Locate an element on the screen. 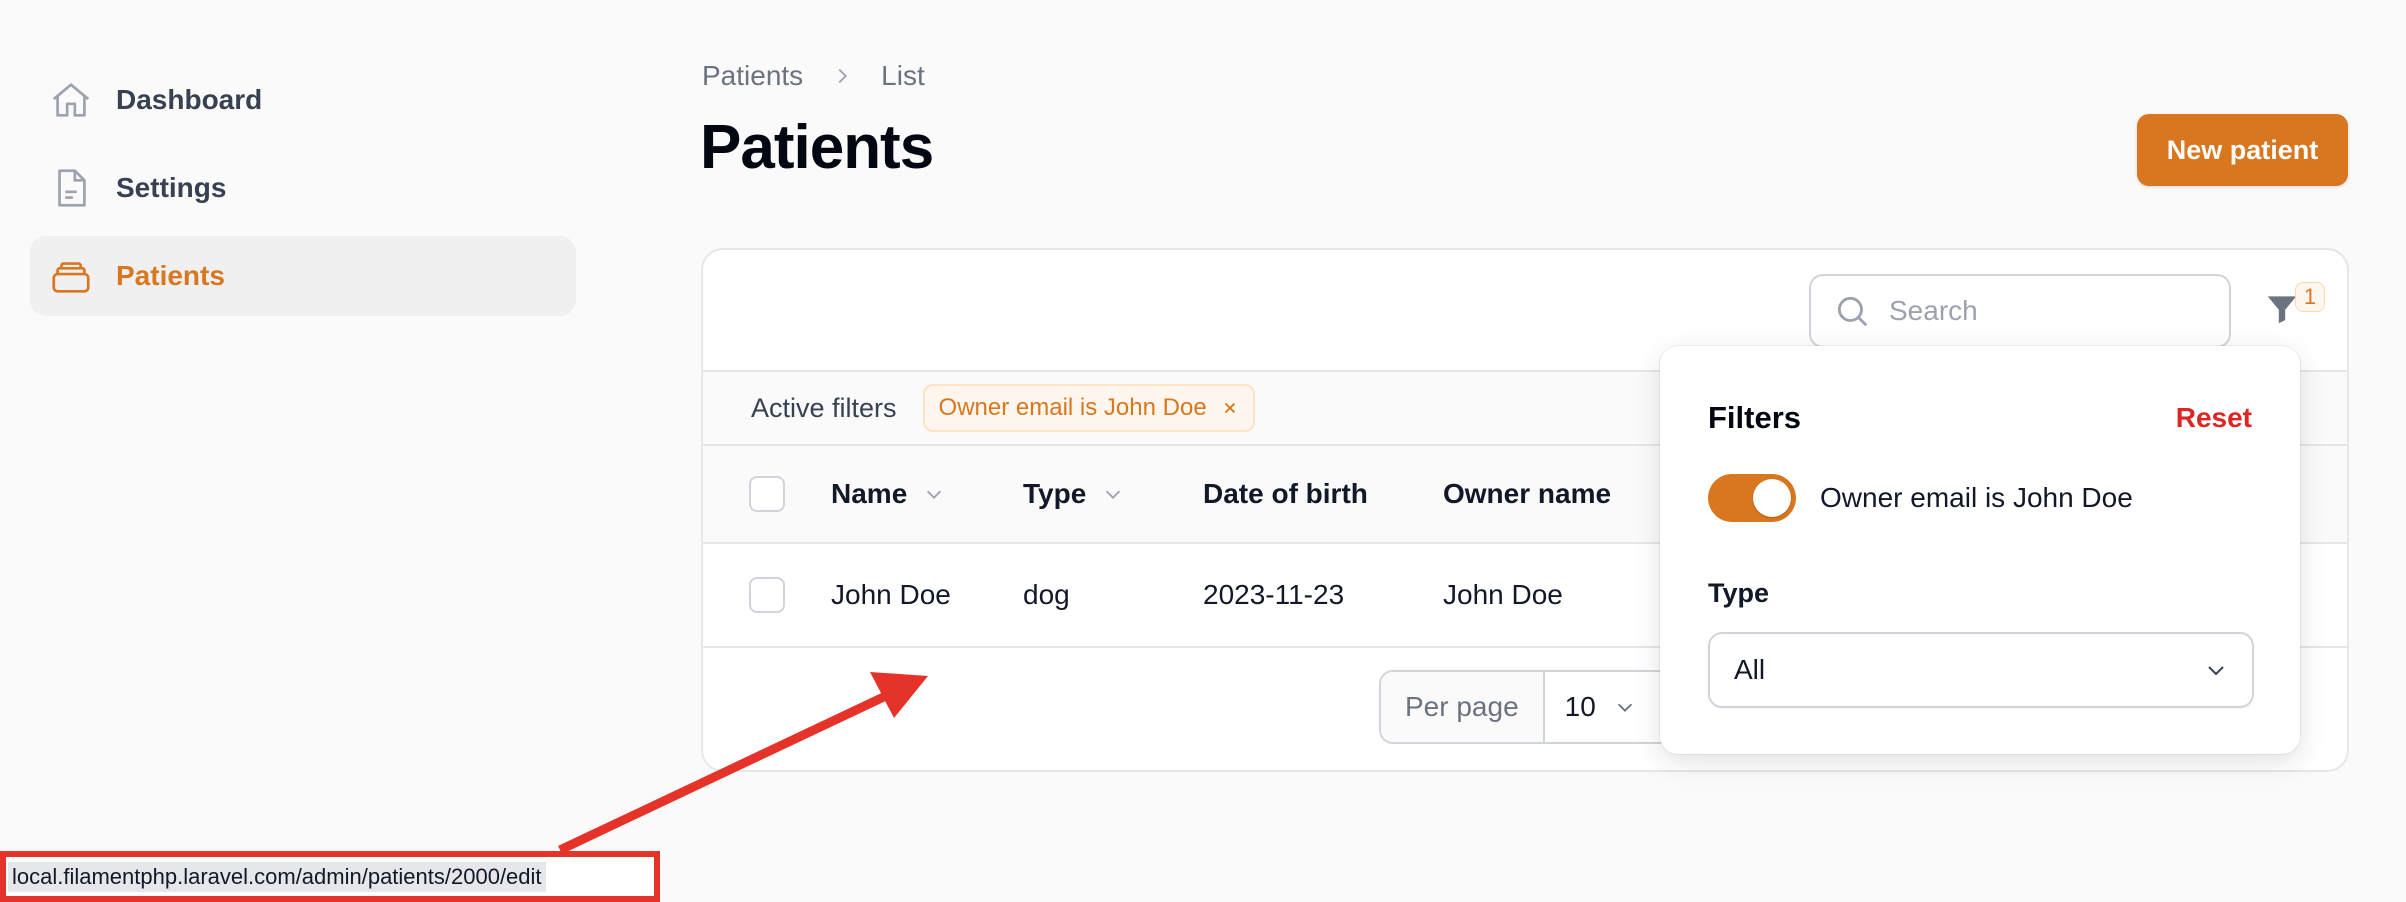 The height and width of the screenshot is (902, 2406). breadcrumb-item-patients: Patients is located at coordinates (752, 76).